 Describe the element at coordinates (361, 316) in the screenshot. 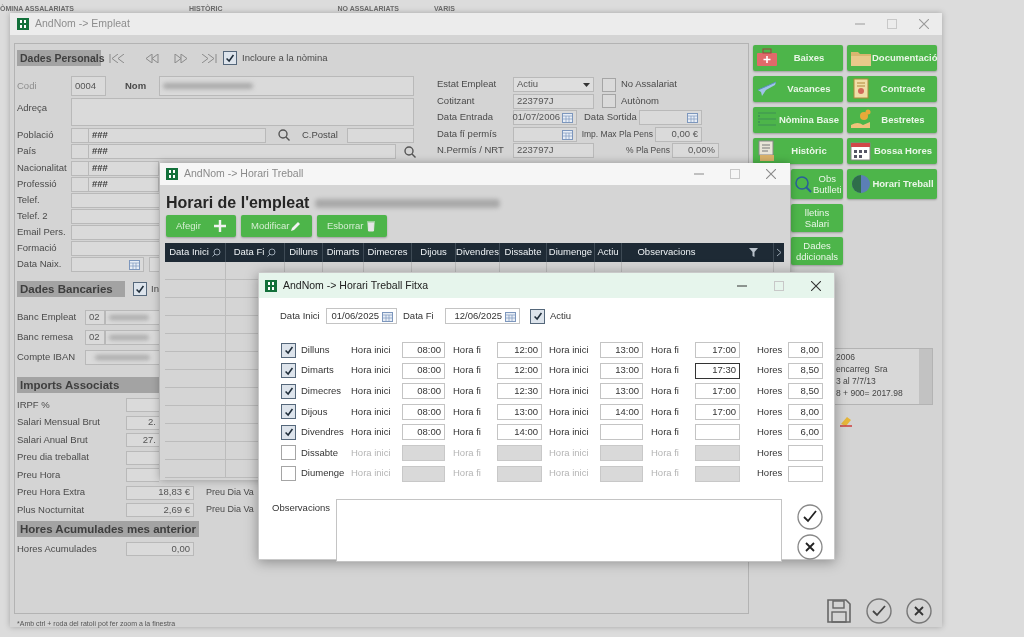

I see `date-field: 01/06/2025` at that location.